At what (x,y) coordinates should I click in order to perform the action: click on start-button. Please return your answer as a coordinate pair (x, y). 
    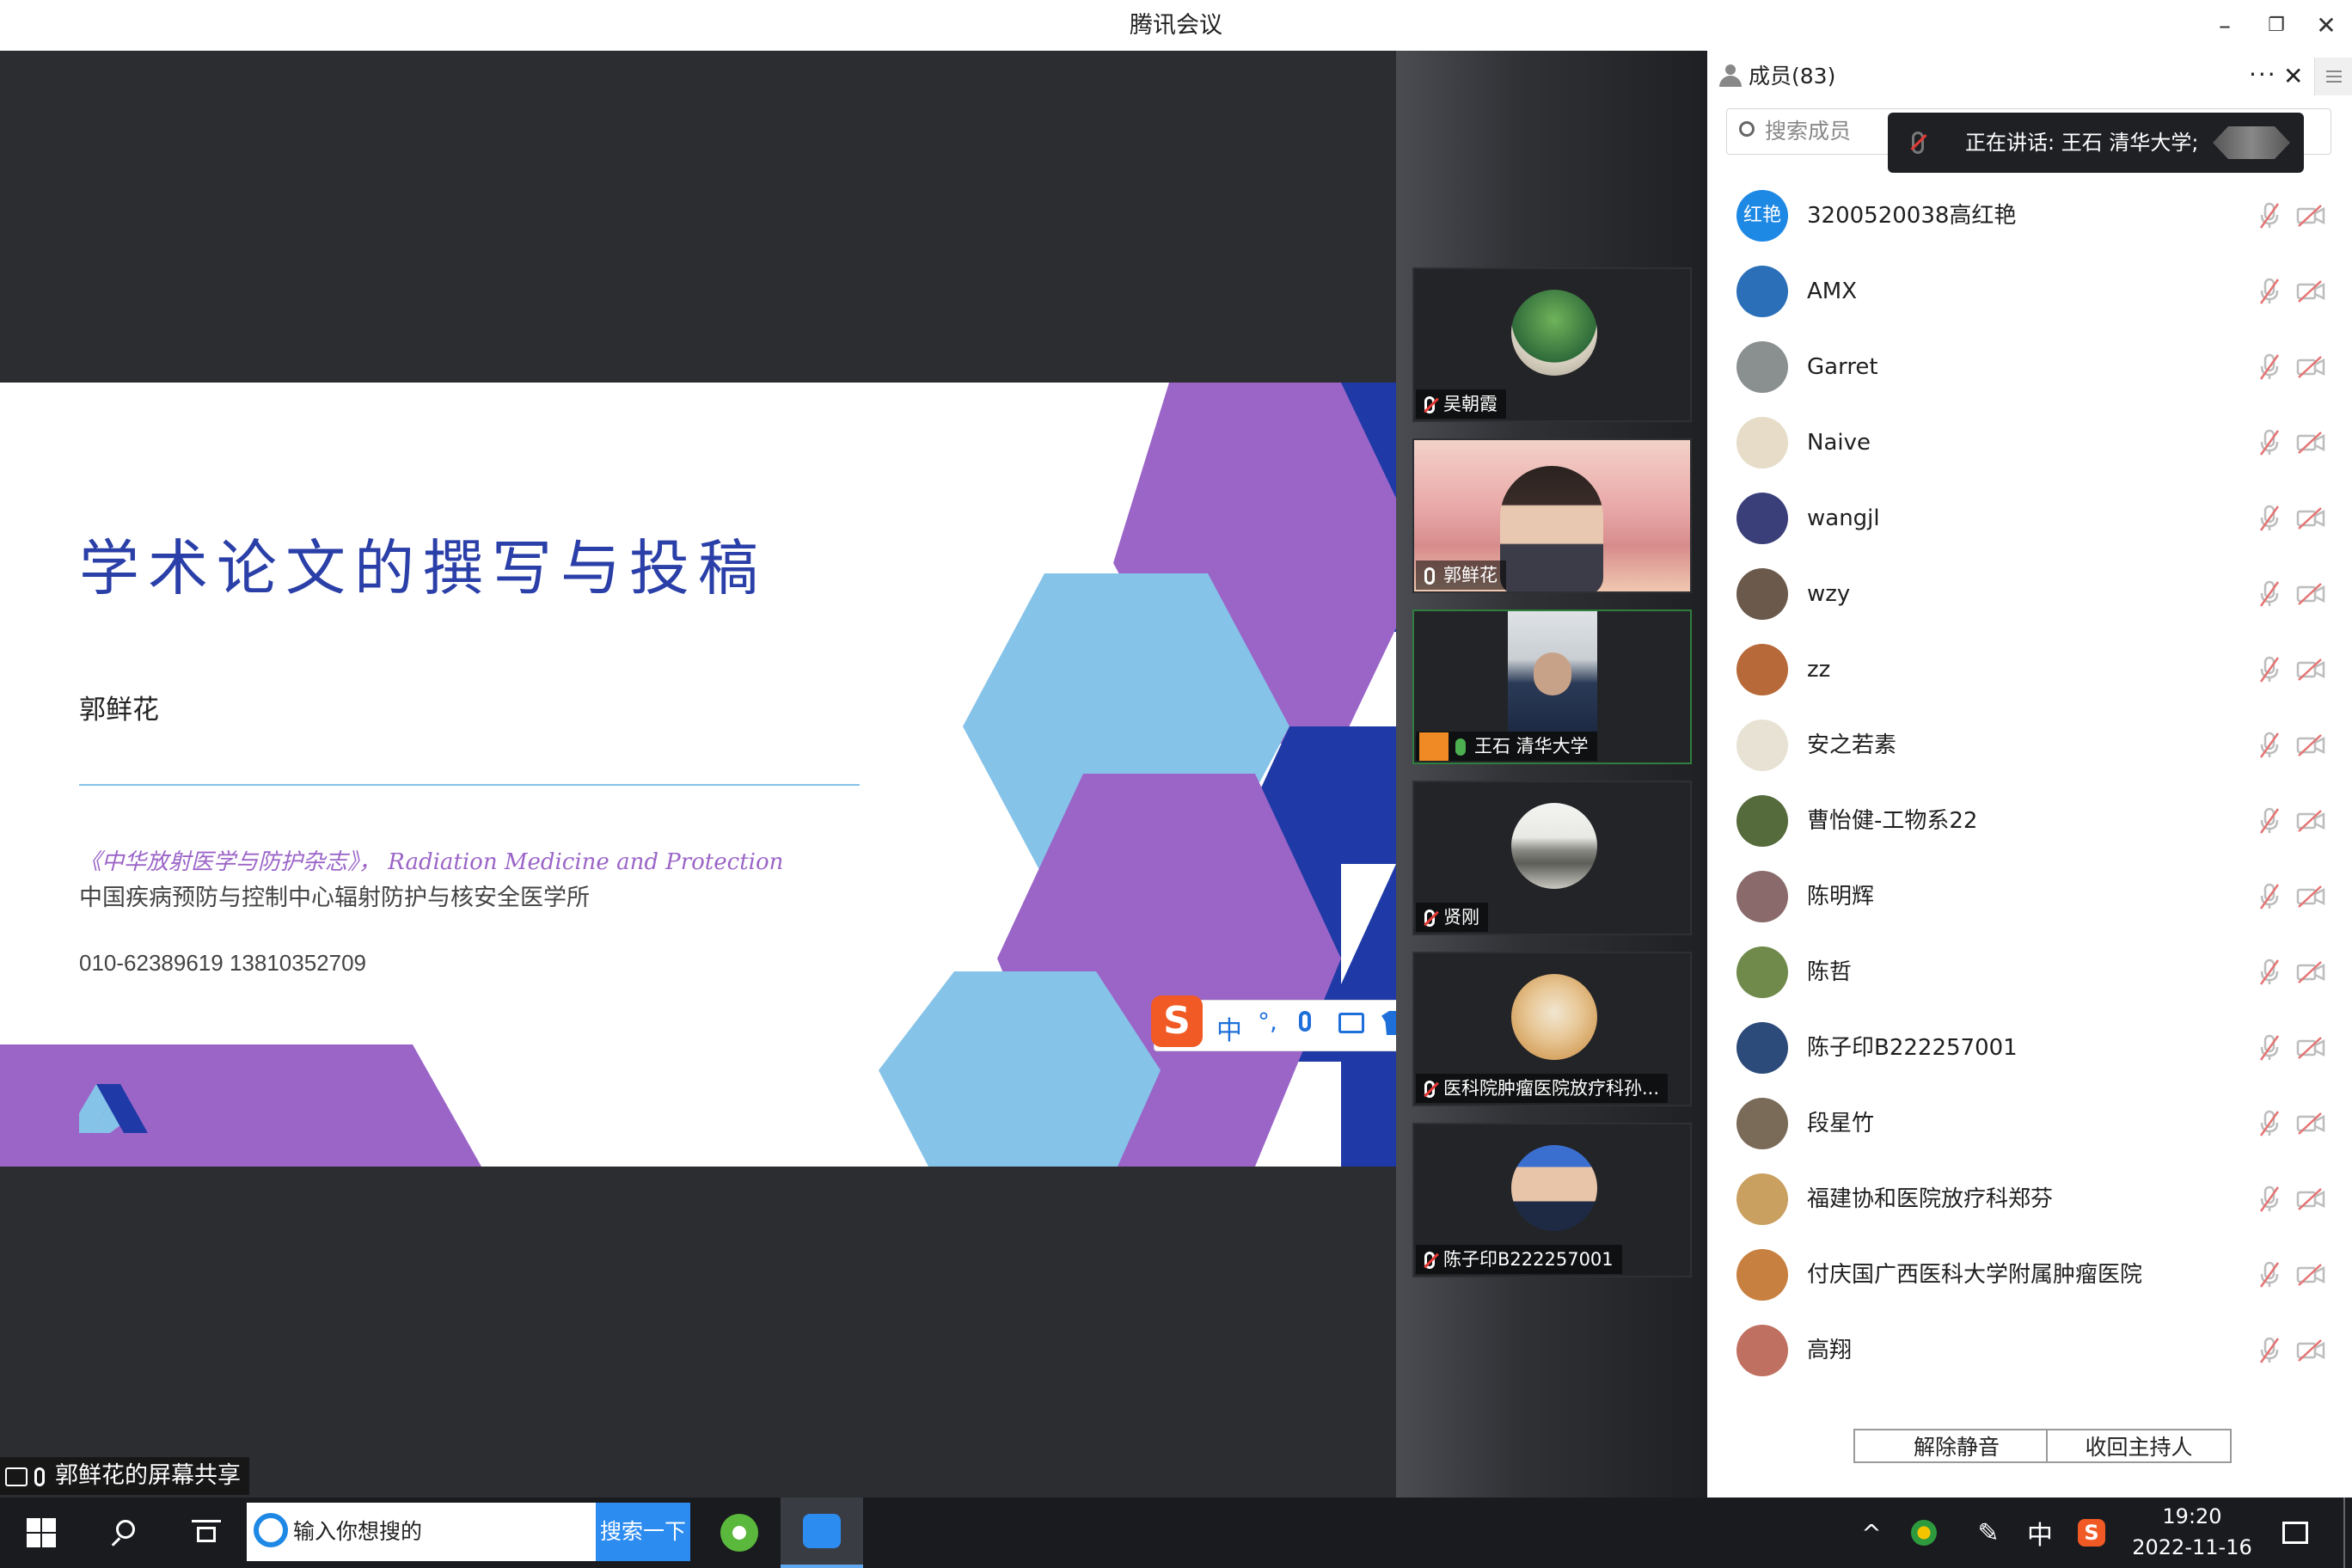
    Looking at the image, I should click on (41, 1533).